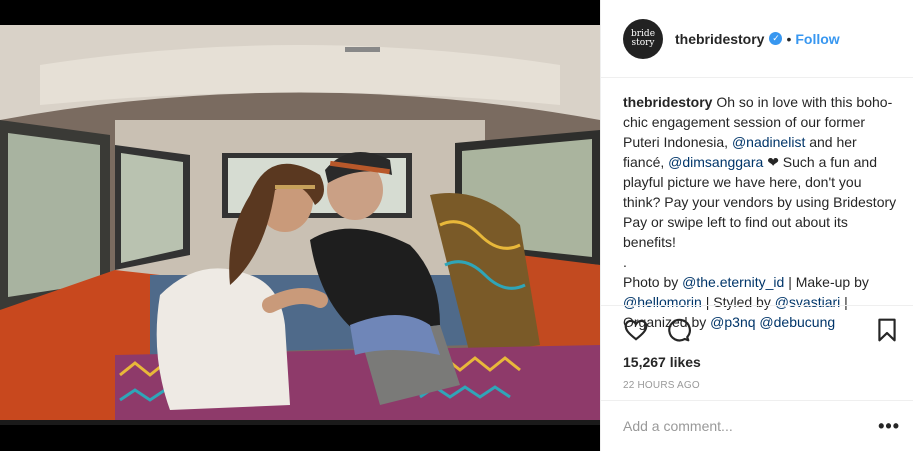 This screenshot has width=913, height=451. Describe the element at coordinates (751, 426) in the screenshot. I see `comment-input` at that location.